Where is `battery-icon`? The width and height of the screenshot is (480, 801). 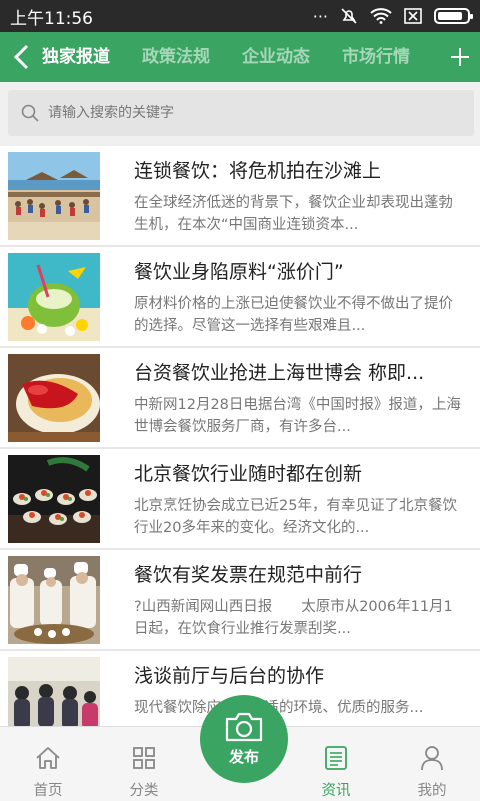 battery-icon is located at coordinates (453, 16).